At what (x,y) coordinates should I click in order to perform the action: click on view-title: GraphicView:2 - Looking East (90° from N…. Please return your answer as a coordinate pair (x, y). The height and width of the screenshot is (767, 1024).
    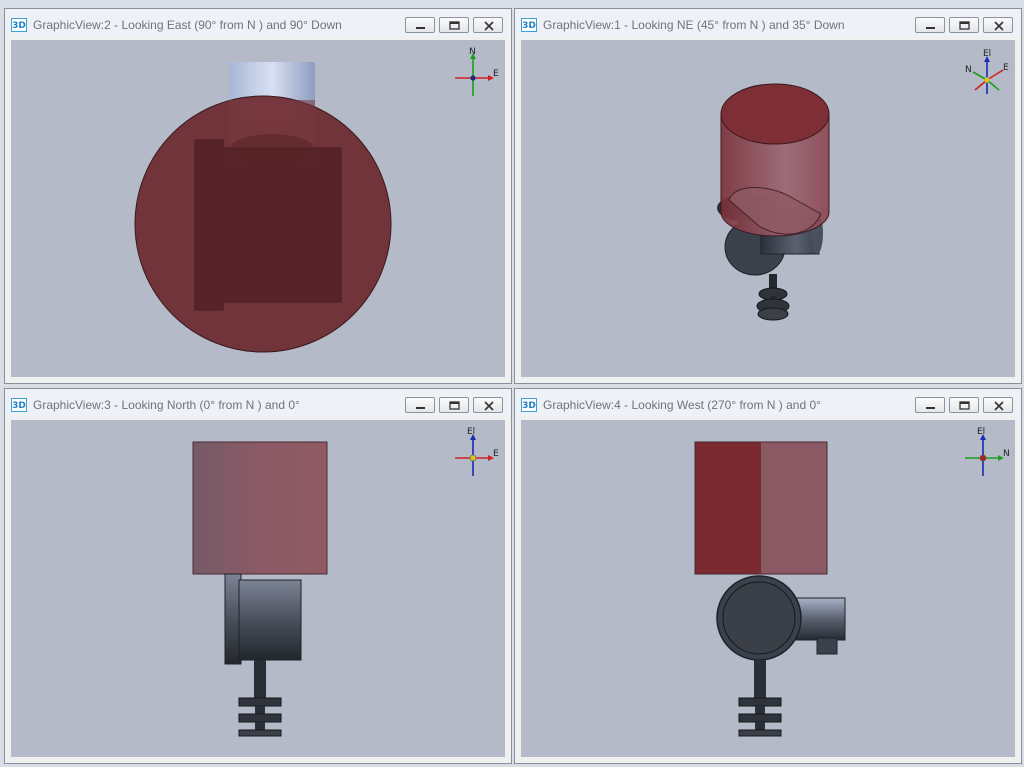
    Looking at the image, I should click on (187, 25).